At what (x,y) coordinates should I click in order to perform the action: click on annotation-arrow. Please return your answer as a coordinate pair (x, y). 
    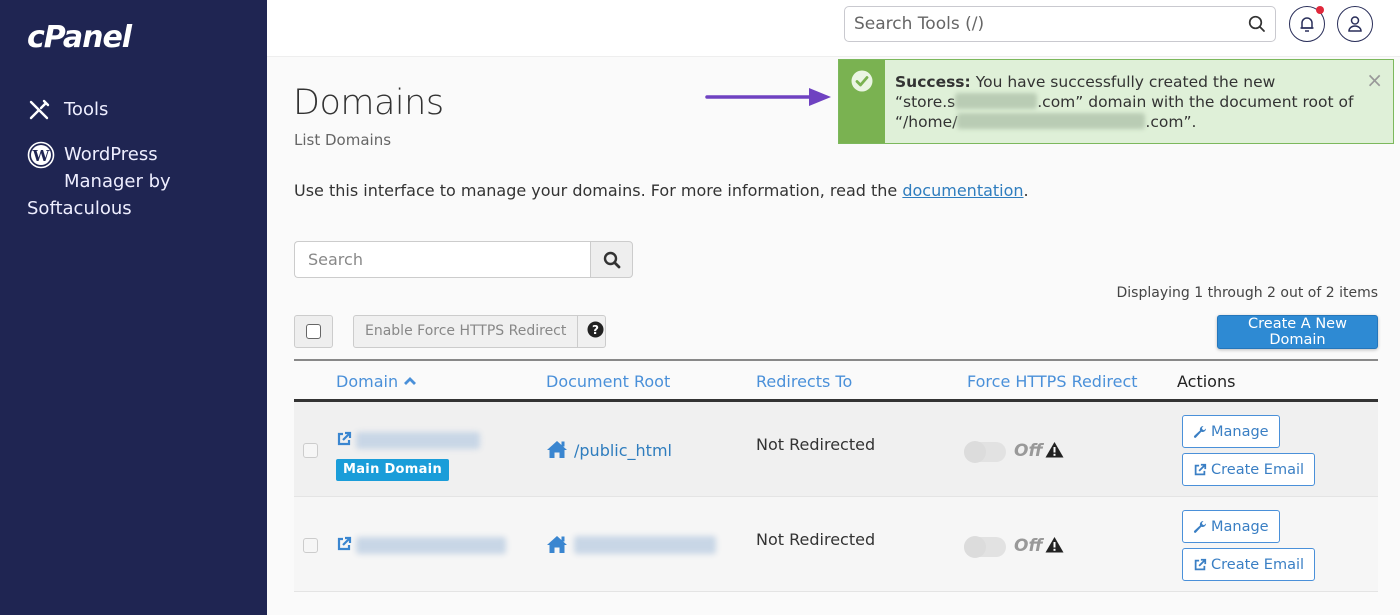
    Looking at the image, I should click on (768, 97).